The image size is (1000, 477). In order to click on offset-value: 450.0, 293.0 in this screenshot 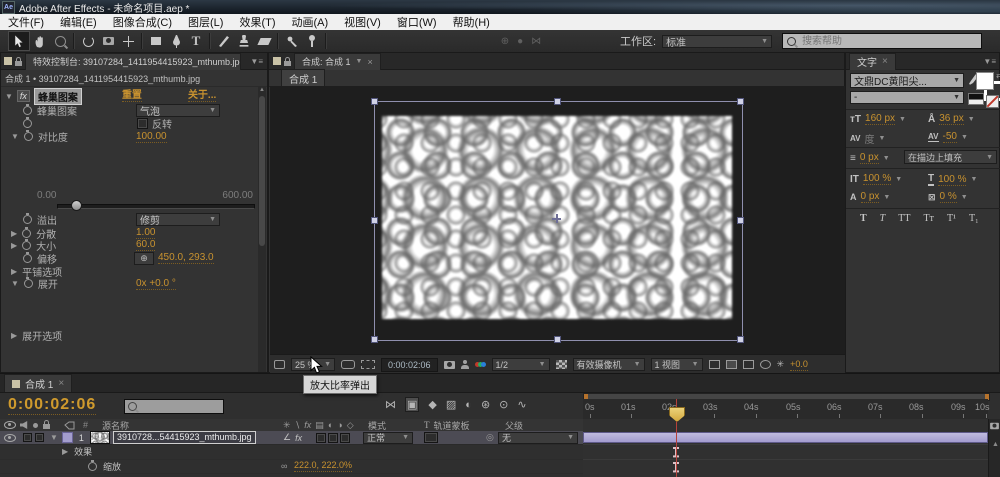, I will do `click(186, 258)`.